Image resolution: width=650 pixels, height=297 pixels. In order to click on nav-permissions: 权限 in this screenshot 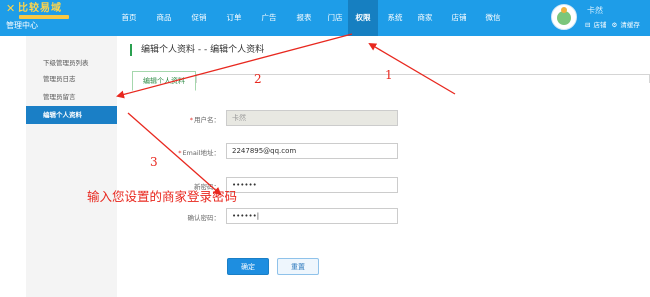, I will do `click(363, 18)`.